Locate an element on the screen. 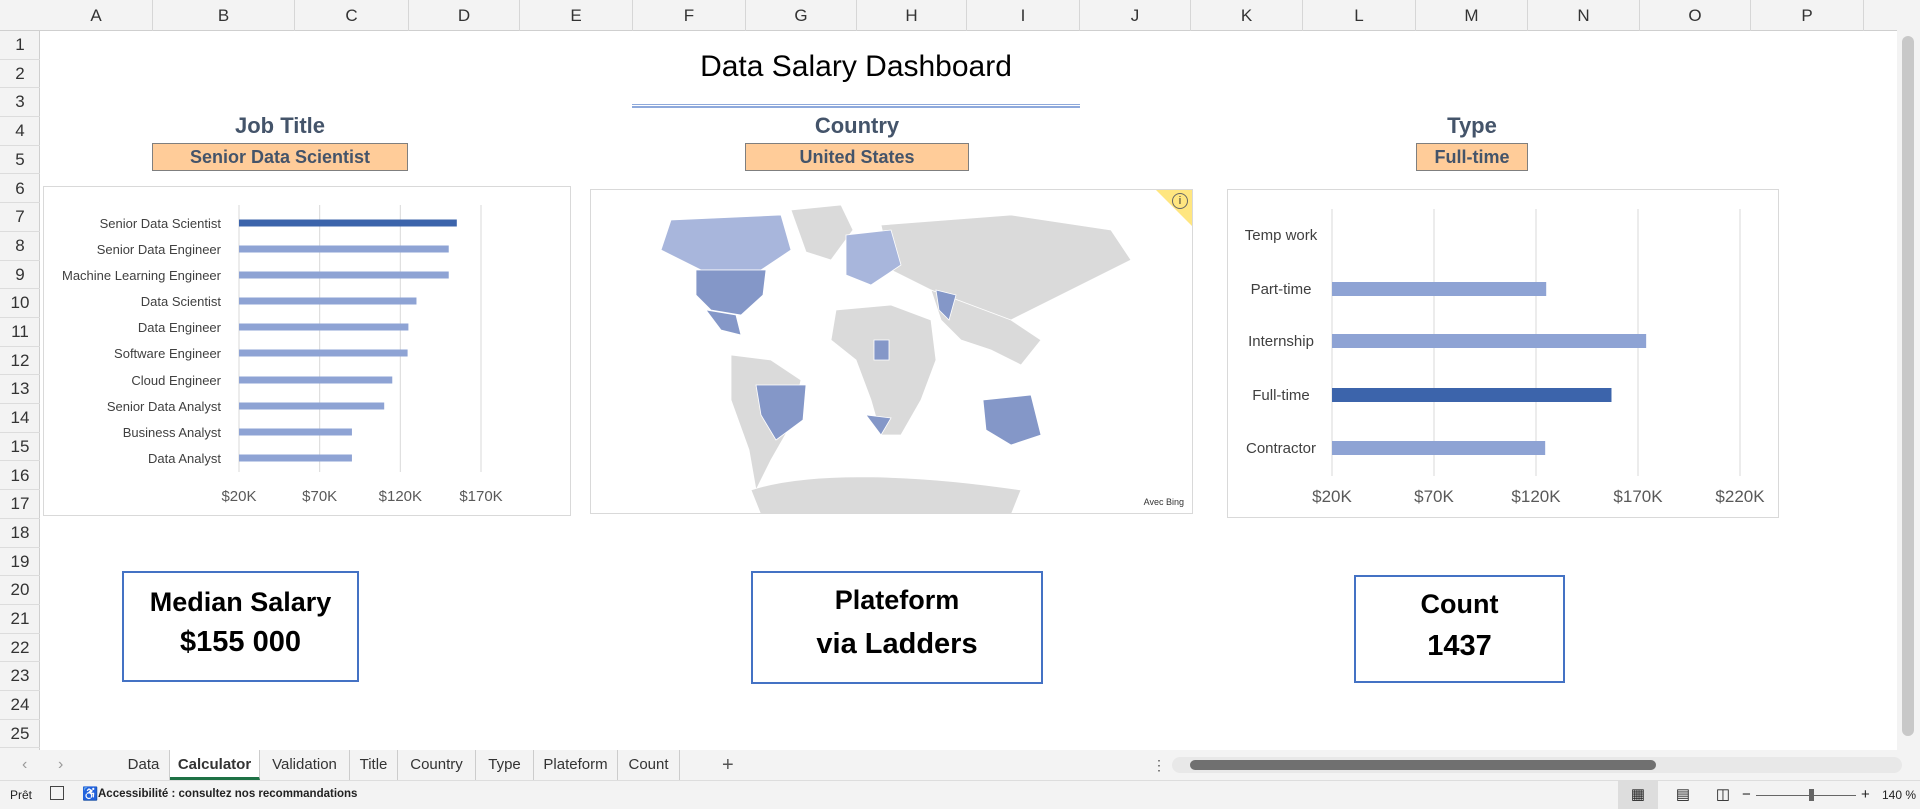  horizontal-scrollbar is located at coordinates (1537, 765).